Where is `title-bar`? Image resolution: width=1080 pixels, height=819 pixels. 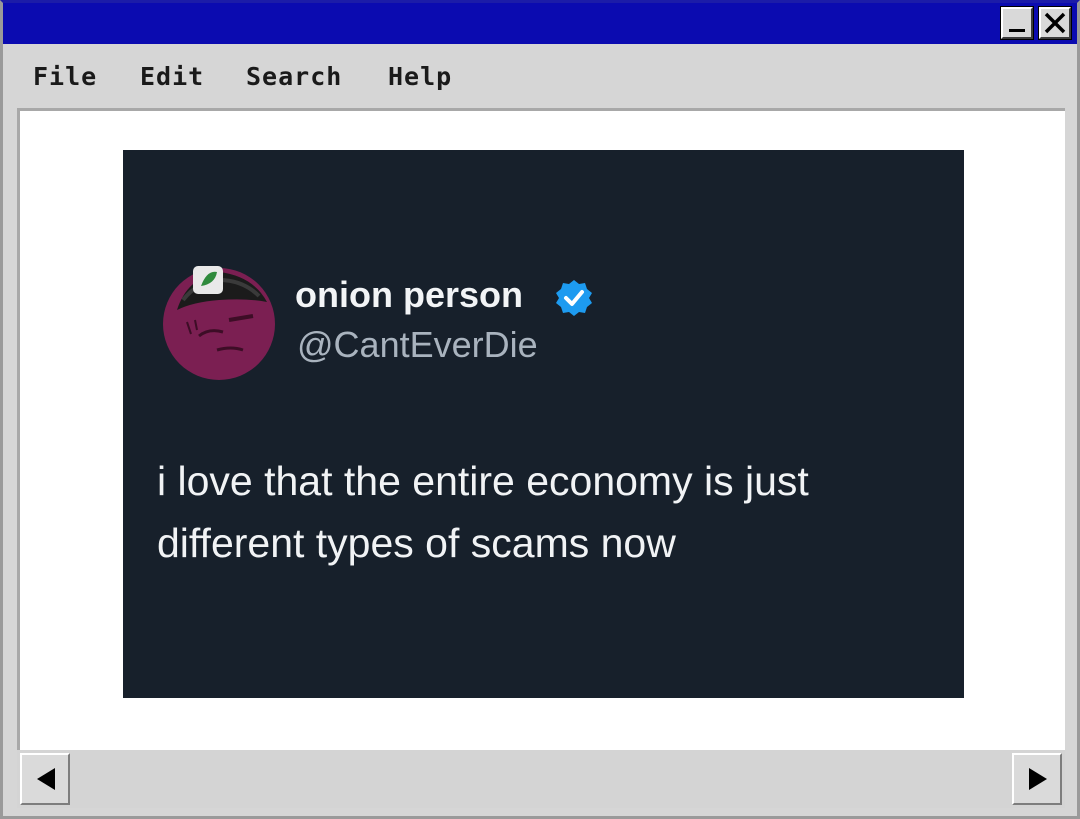 title-bar is located at coordinates (540, 23).